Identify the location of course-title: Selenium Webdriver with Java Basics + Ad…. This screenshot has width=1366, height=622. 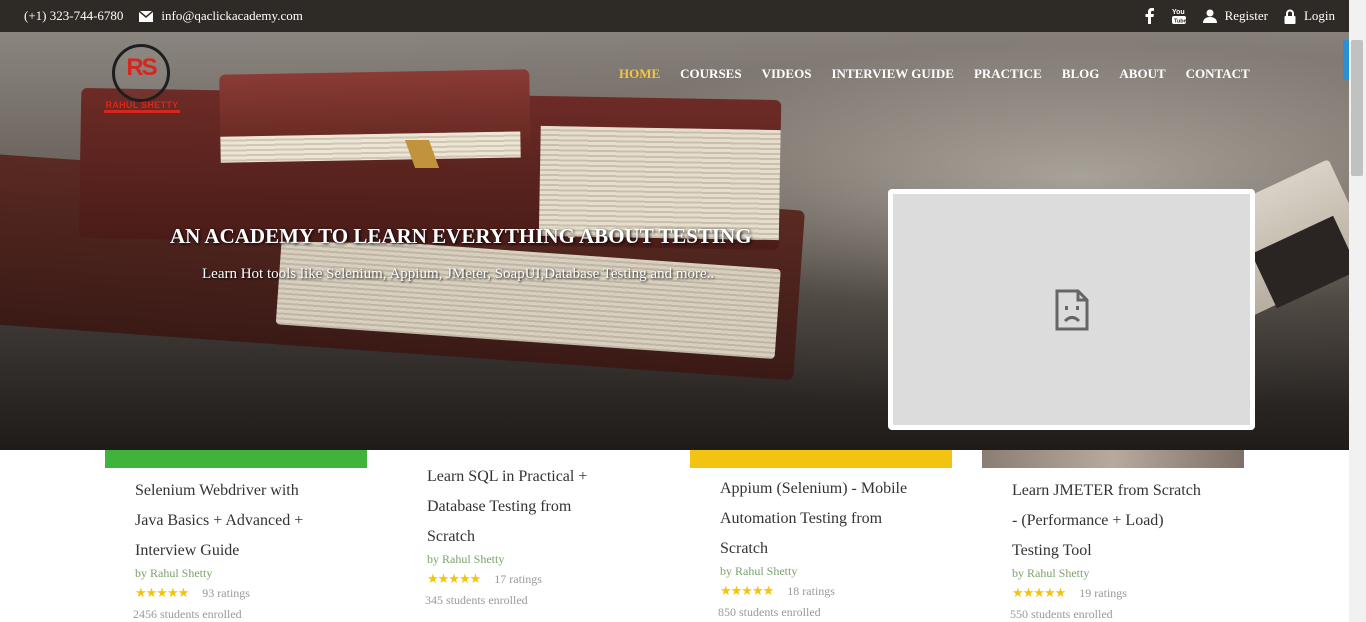
(251, 521).